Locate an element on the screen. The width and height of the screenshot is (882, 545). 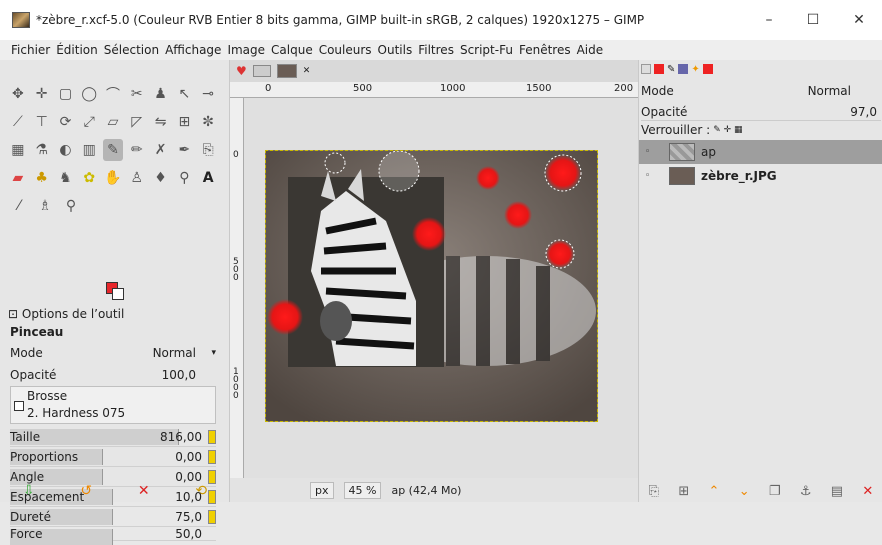
dodge-icon: ♙ is located at coordinates (137, 178).